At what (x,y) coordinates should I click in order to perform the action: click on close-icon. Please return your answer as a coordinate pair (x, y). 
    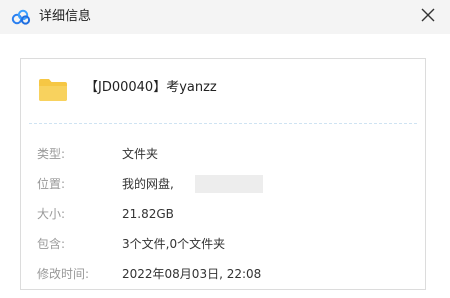
    Looking at the image, I should click on (428, 15).